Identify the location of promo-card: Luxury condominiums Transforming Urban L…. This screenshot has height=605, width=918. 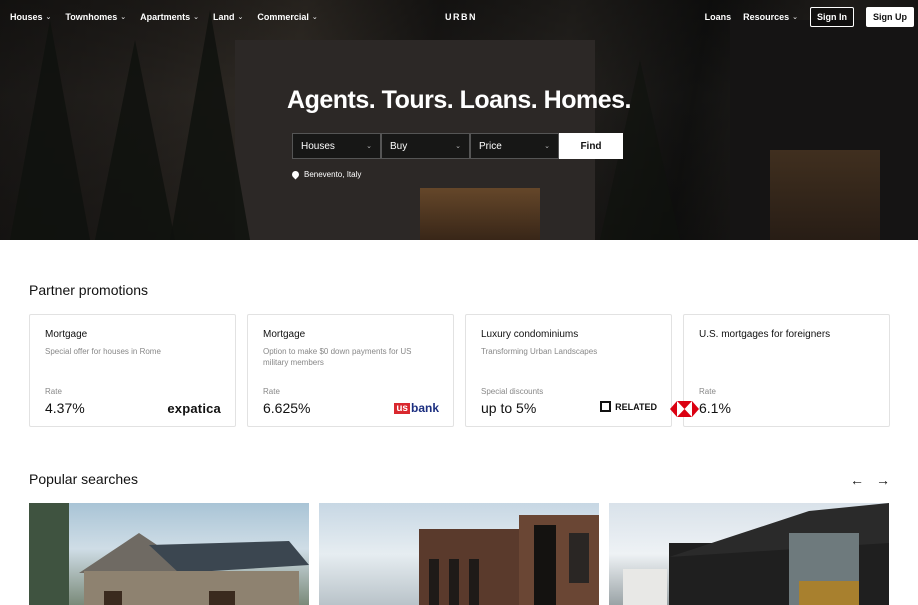
(568, 370).